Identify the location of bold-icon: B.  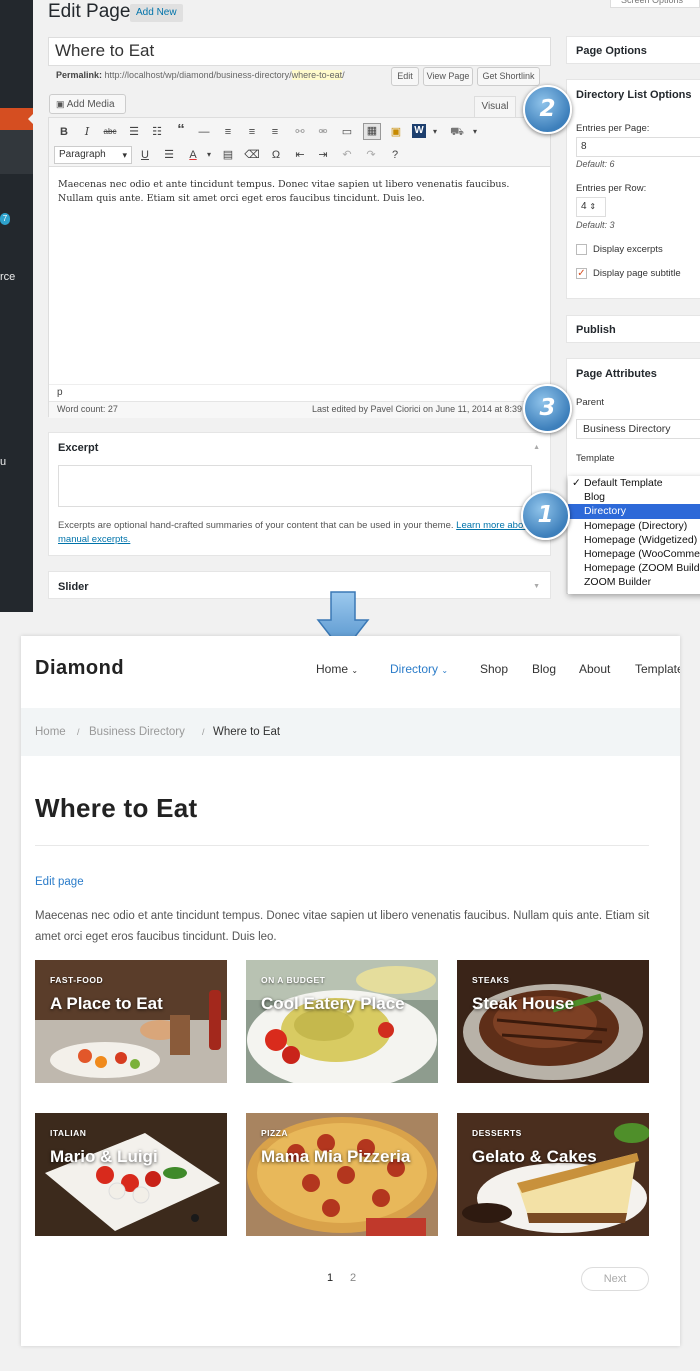
(64, 132).